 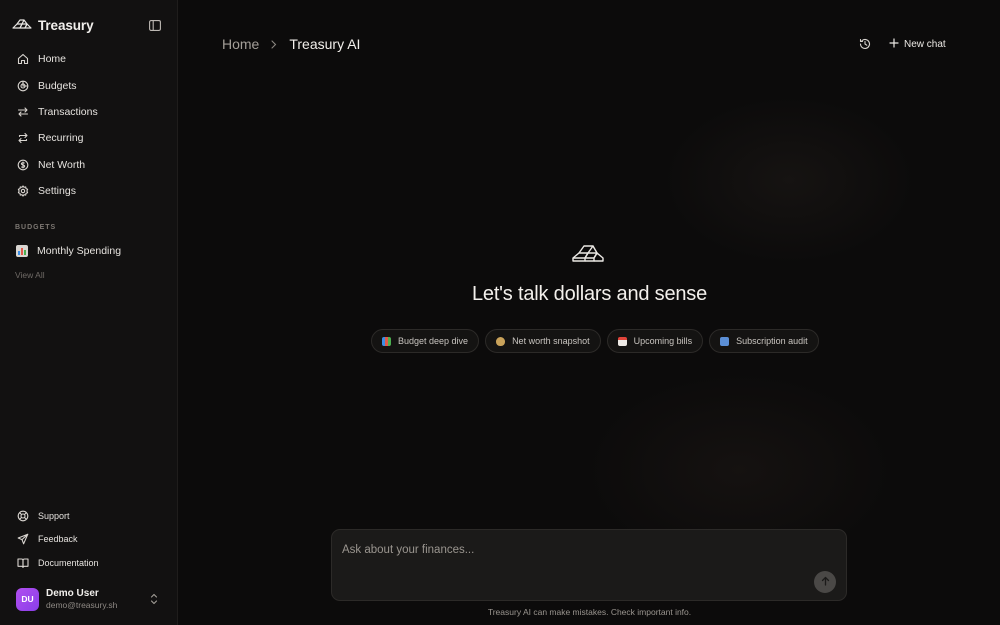 I want to click on nav-item-label: Recurring, so click(x=61, y=138).